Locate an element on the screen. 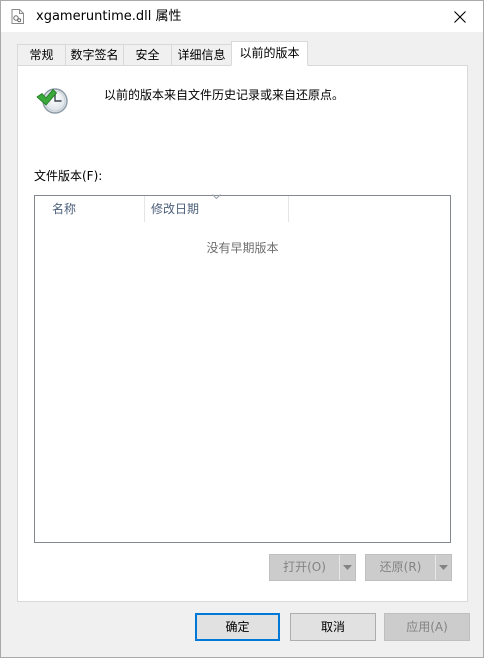 The height and width of the screenshot is (658, 484). restore-dropdown is located at coordinates (443, 567).